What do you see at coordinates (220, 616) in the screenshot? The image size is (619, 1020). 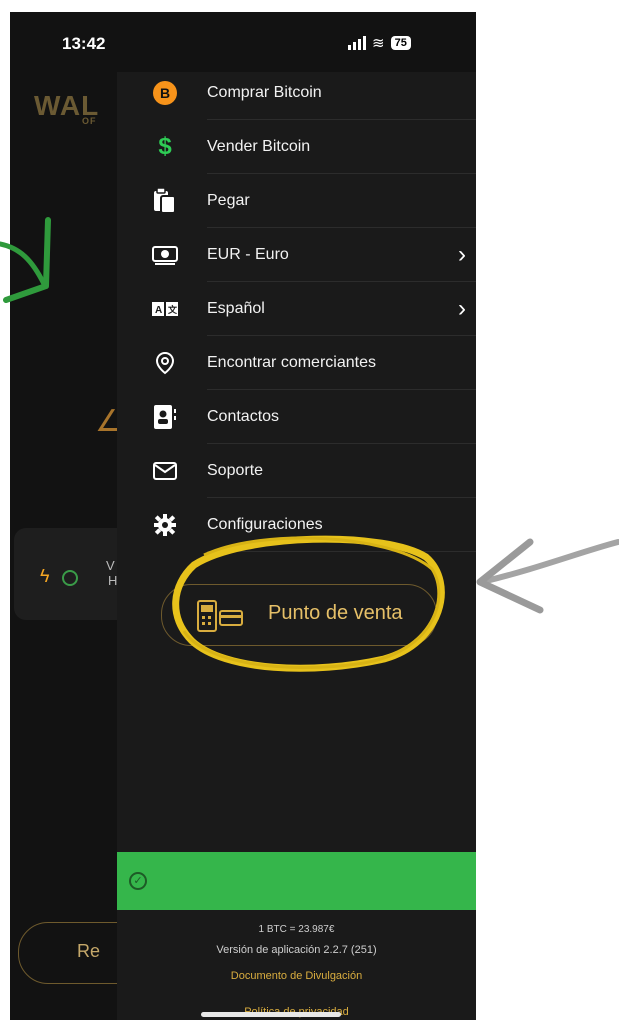 I see `pos-terminal-icon` at bounding box center [220, 616].